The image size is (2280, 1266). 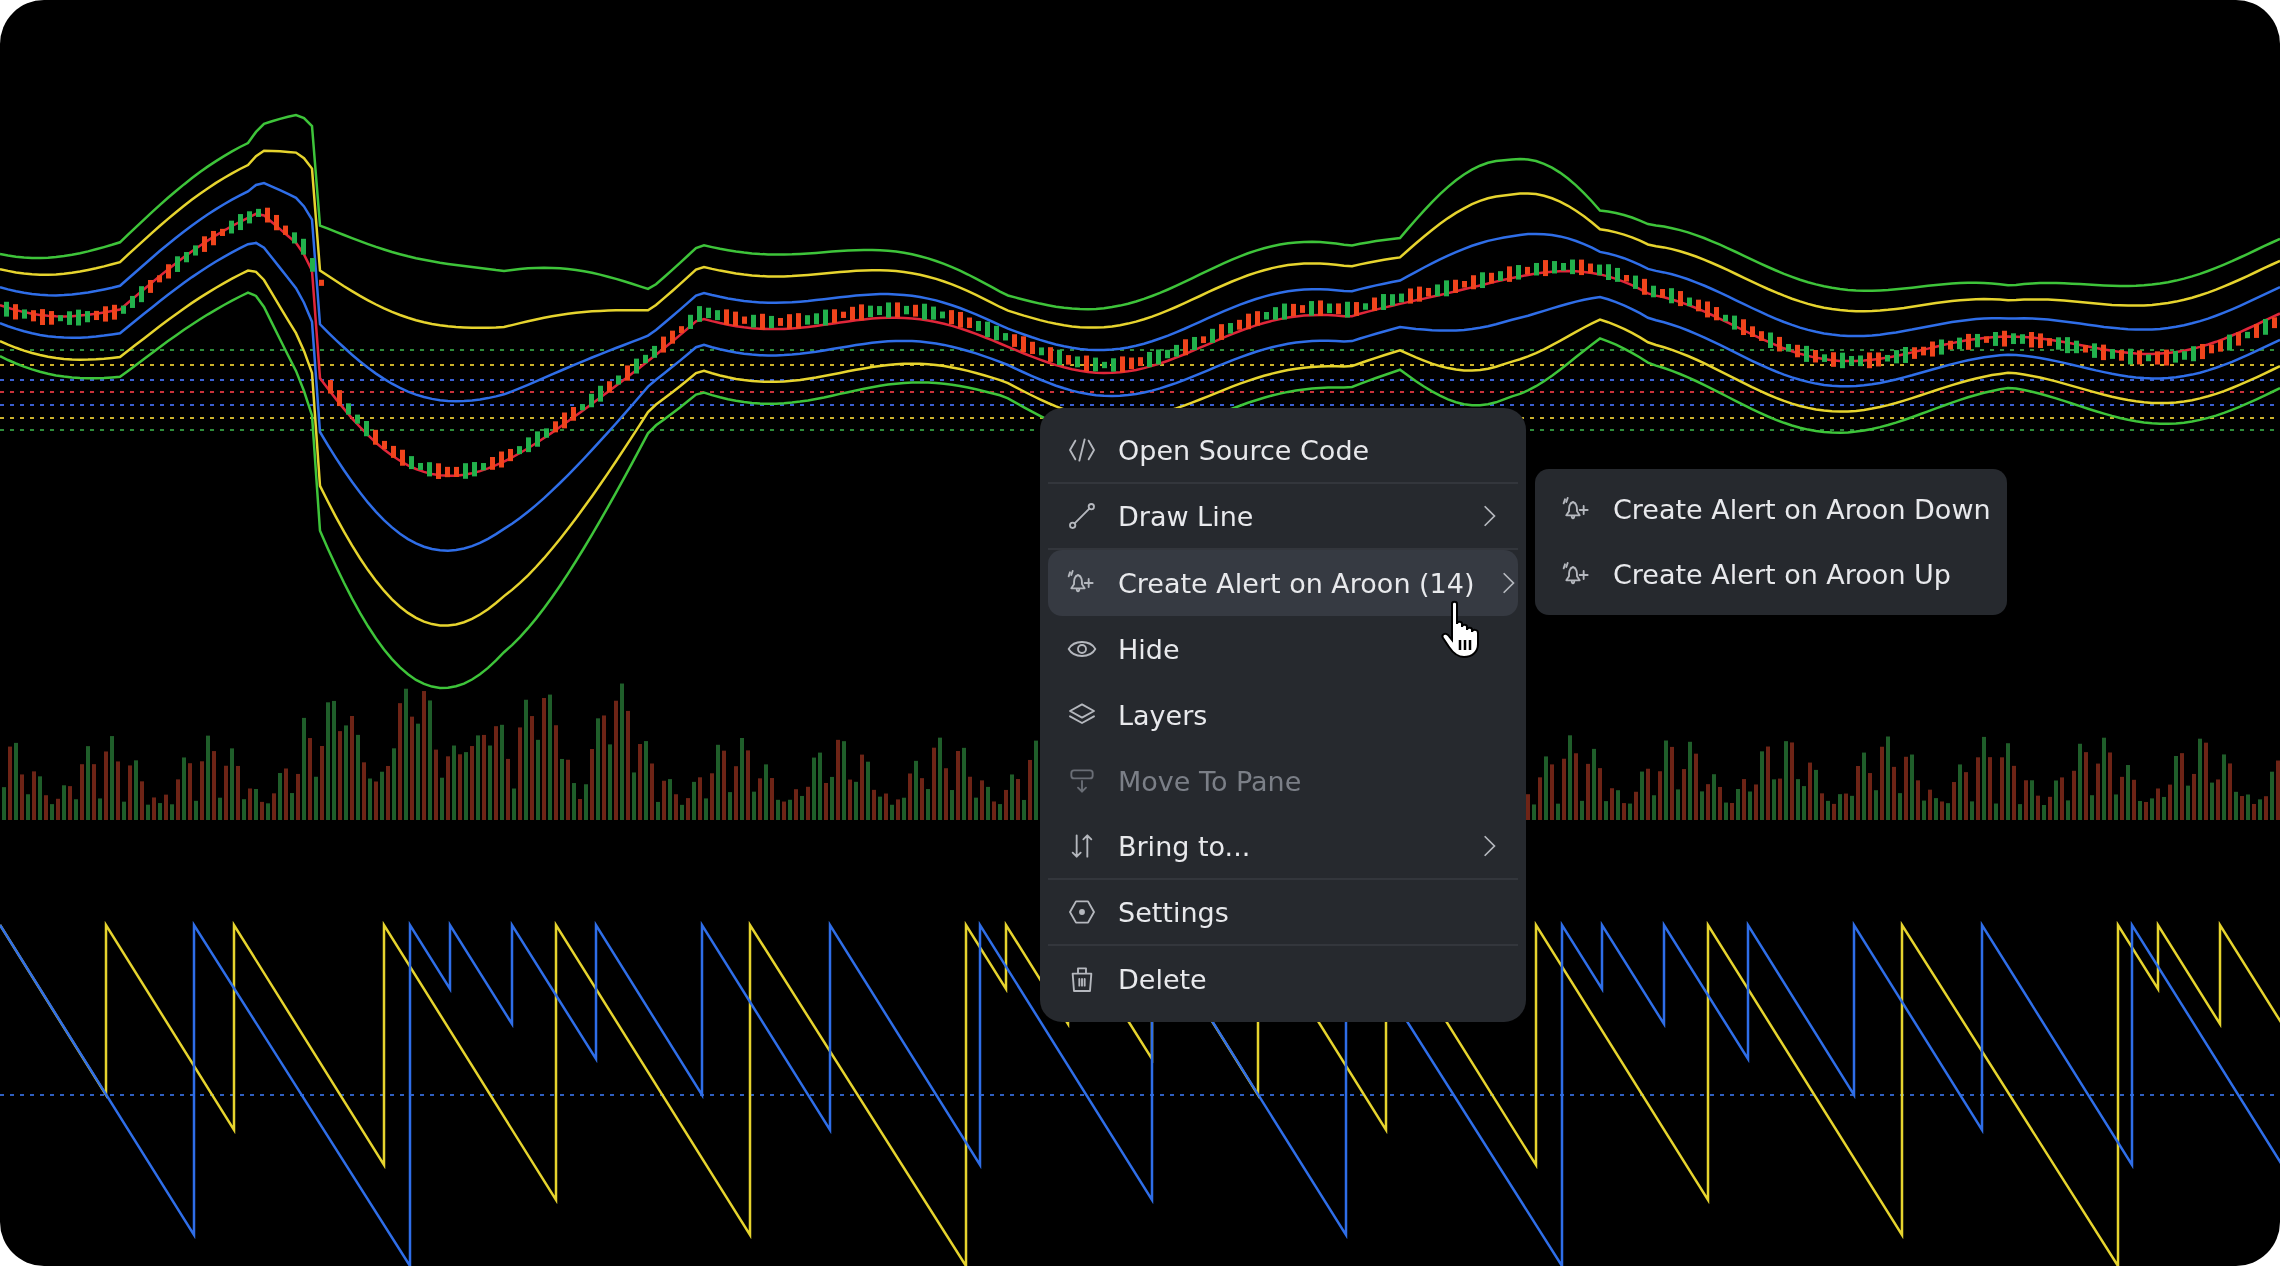 What do you see at coordinates (1283, 979) in the screenshot?
I see `menu-item: Delete` at bounding box center [1283, 979].